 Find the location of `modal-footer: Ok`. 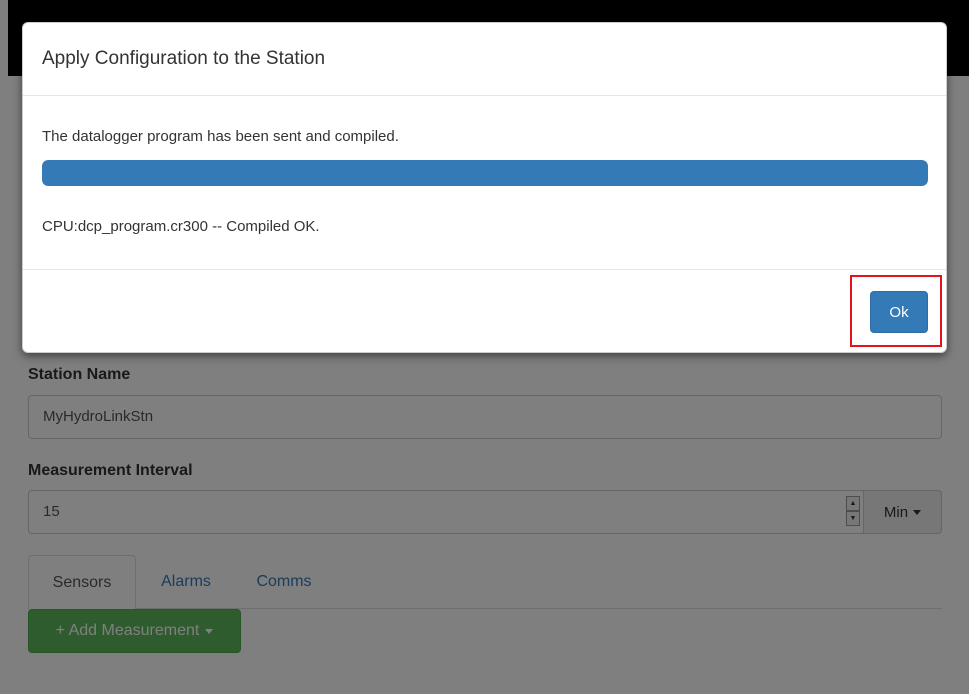

modal-footer: Ok is located at coordinates (484, 311).